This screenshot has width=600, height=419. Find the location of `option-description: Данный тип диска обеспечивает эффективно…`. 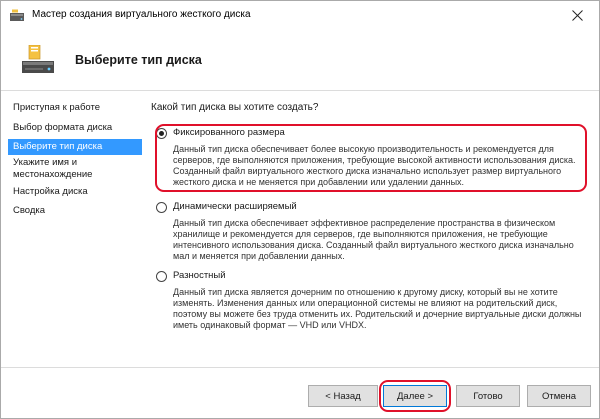

option-description: Данный тип диска обеспечивает эффективно… is located at coordinates (373, 239).